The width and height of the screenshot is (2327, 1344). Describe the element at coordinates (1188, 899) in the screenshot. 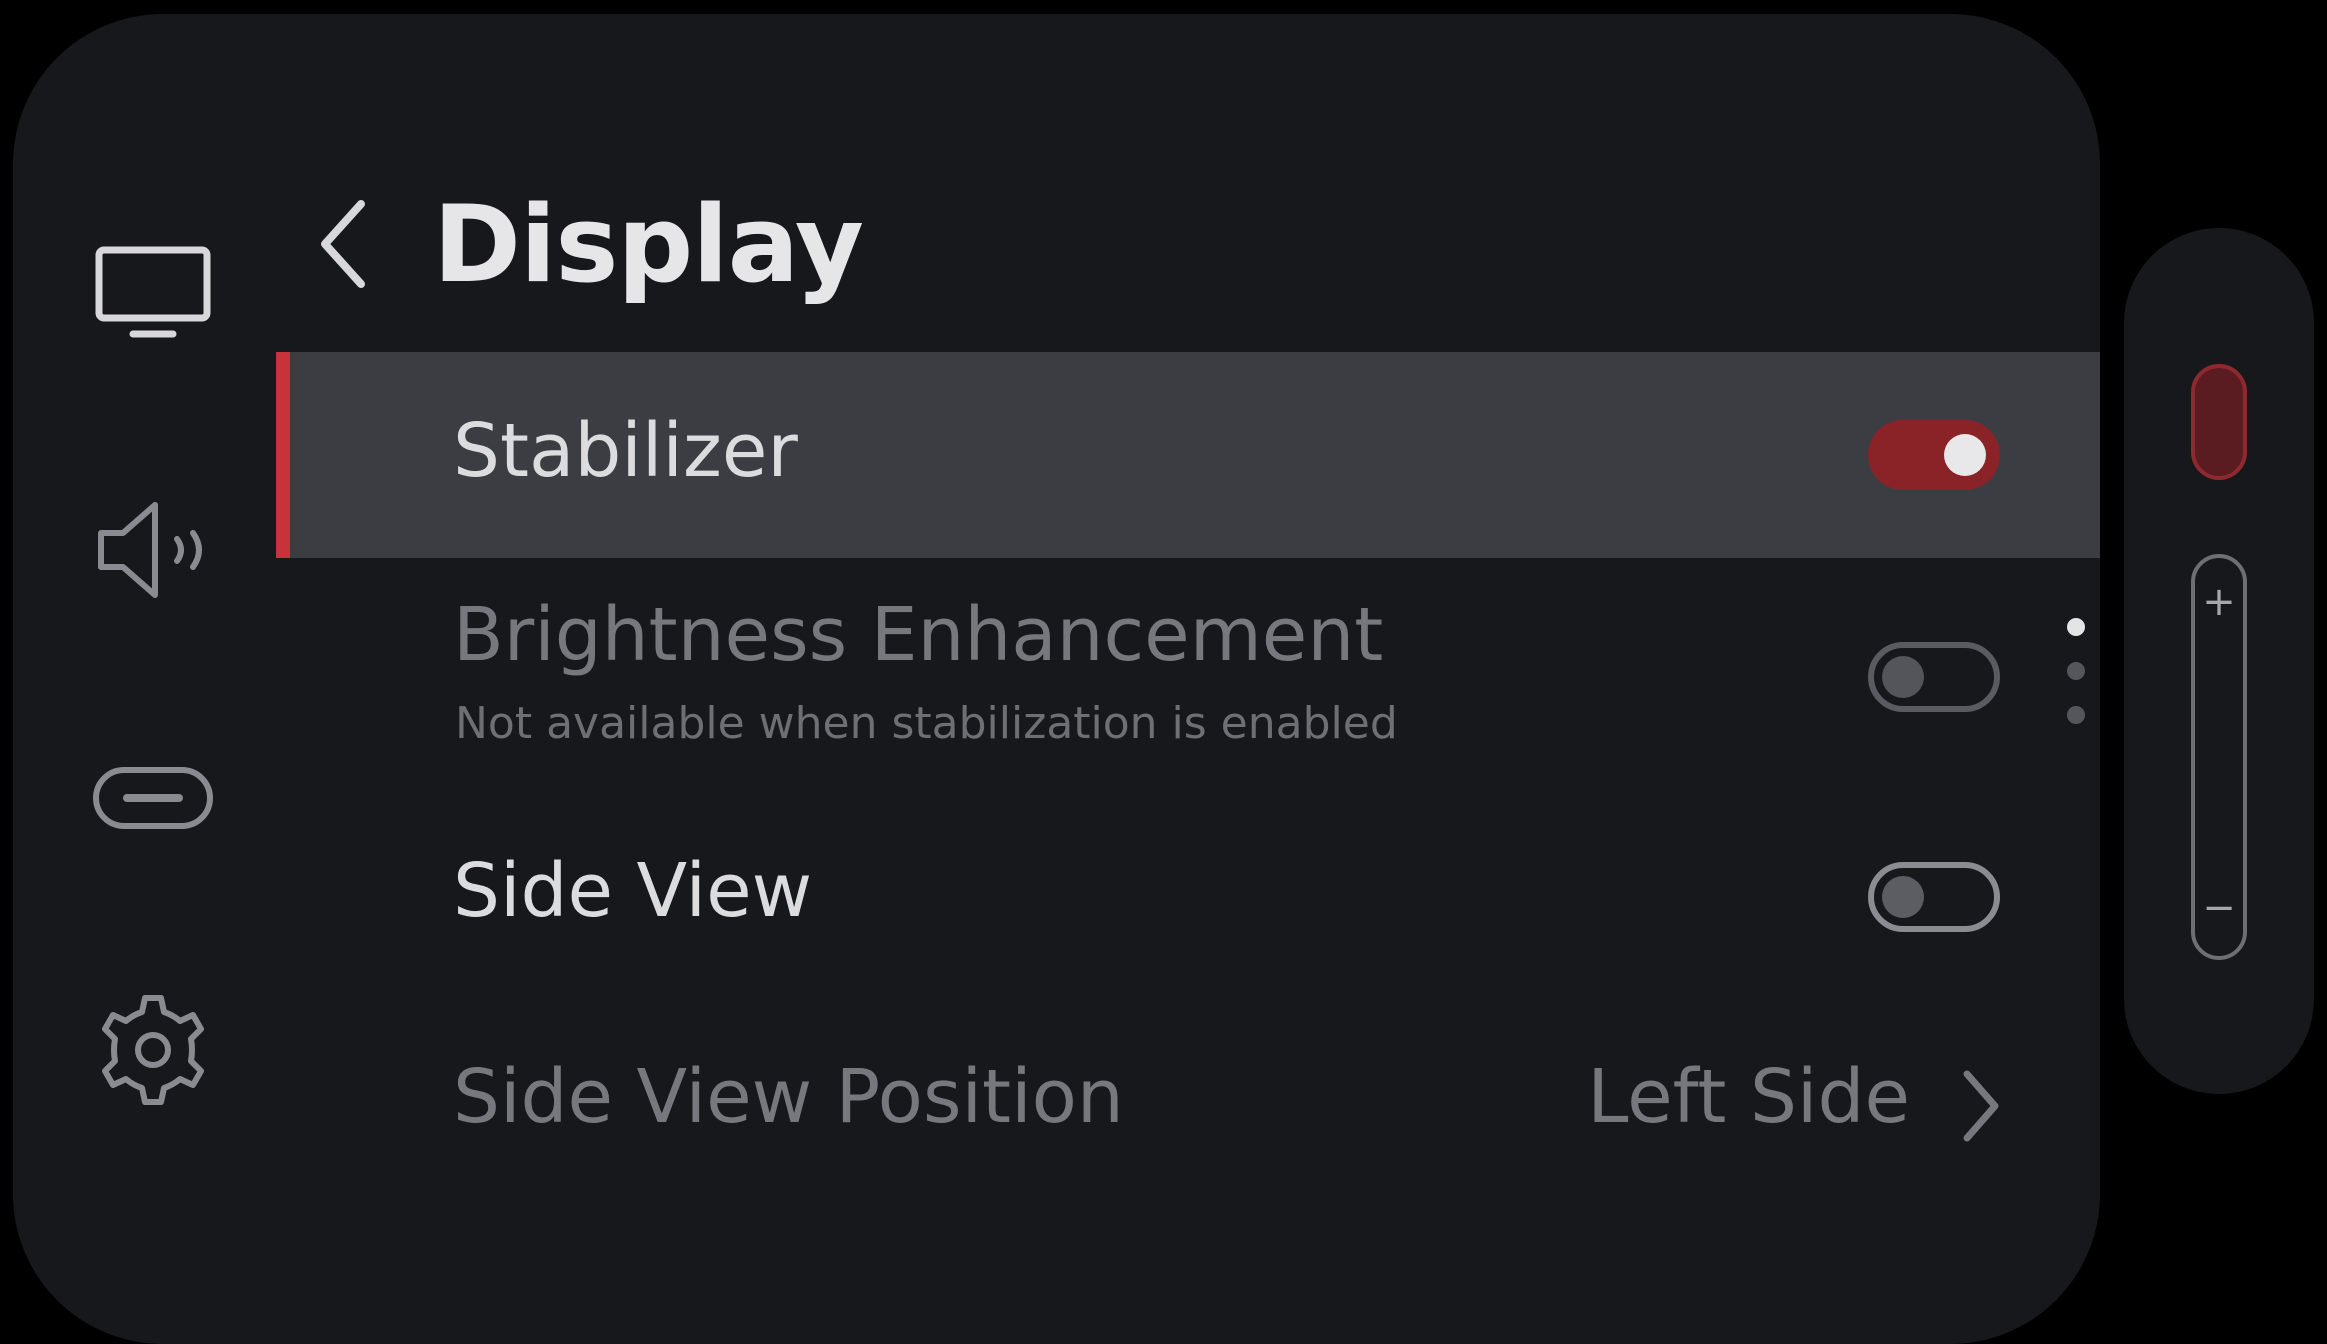

I see `setting-row-side-view: Side View` at that location.